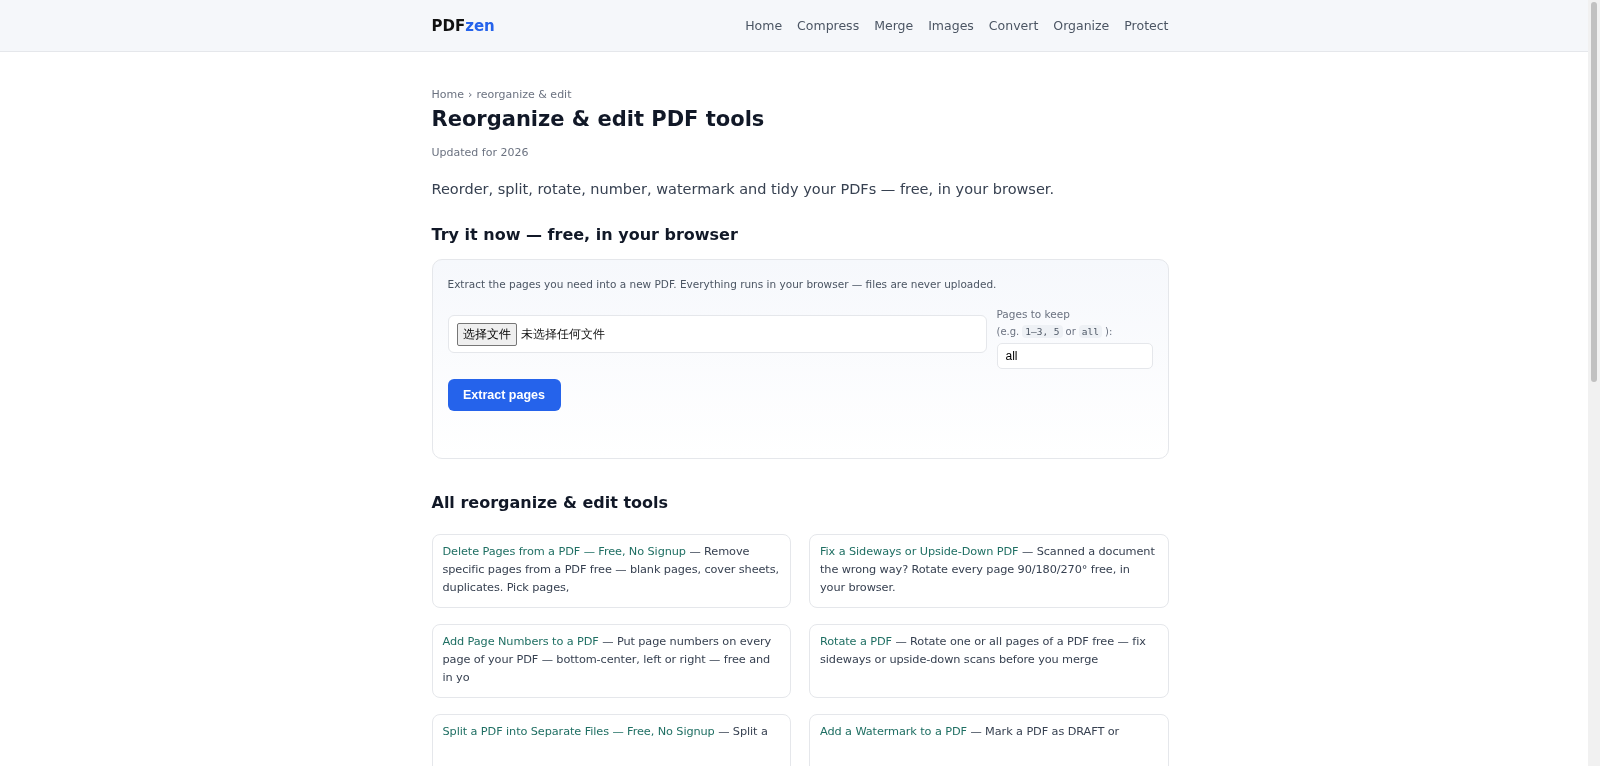  What do you see at coordinates (1074, 356) in the screenshot?
I see `pages-input: all` at bounding box center [1074, 356].